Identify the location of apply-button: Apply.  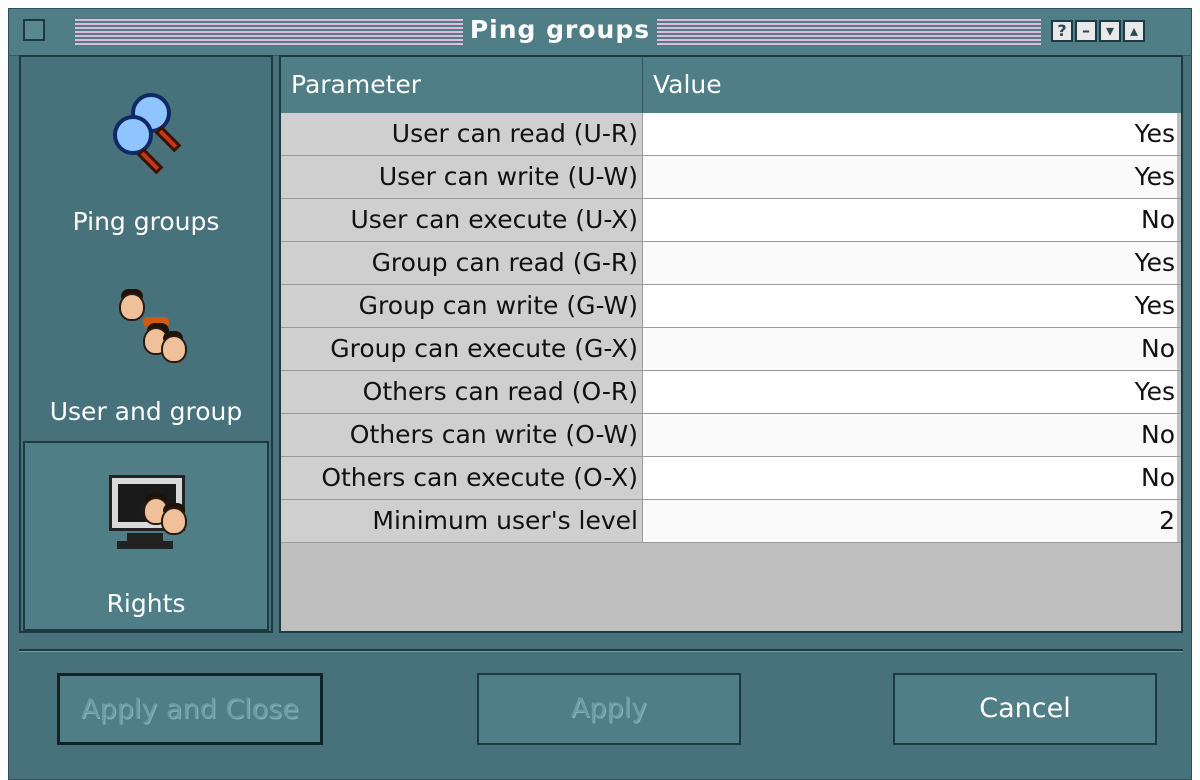
(609, 709).